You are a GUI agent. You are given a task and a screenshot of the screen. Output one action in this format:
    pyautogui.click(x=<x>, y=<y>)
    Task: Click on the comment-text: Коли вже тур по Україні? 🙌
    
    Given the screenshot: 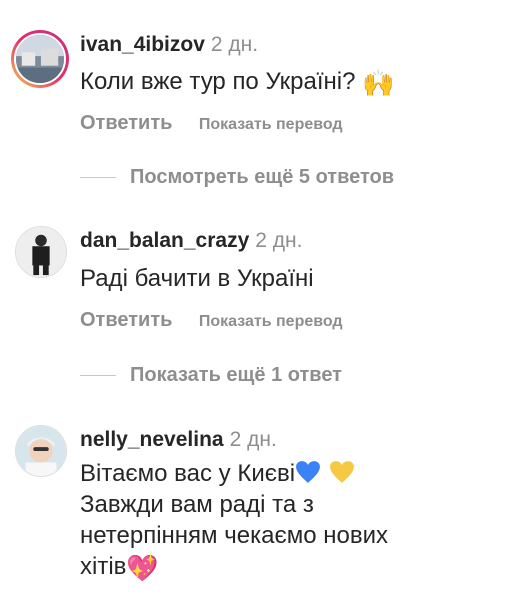 What is the action you would take?
    pyautogui.click(x=237, y=83)
    